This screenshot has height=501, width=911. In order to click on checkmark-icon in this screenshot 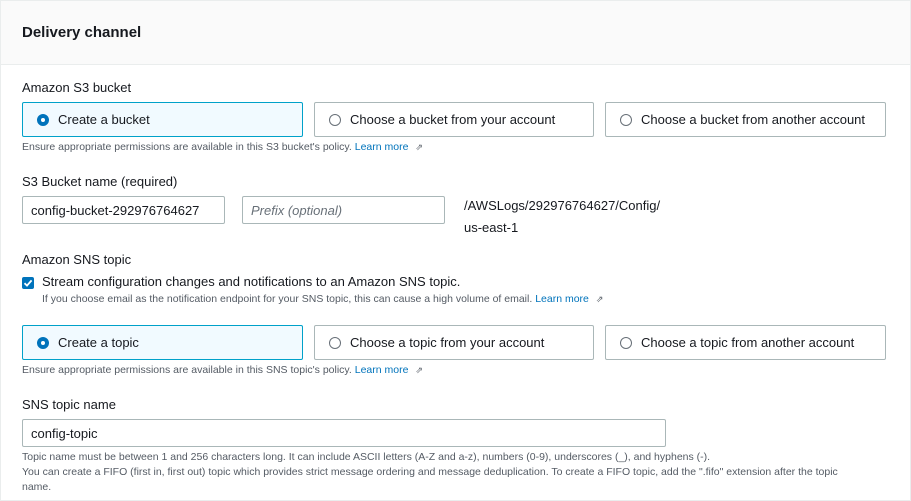, I will do `click(28, 283)`.